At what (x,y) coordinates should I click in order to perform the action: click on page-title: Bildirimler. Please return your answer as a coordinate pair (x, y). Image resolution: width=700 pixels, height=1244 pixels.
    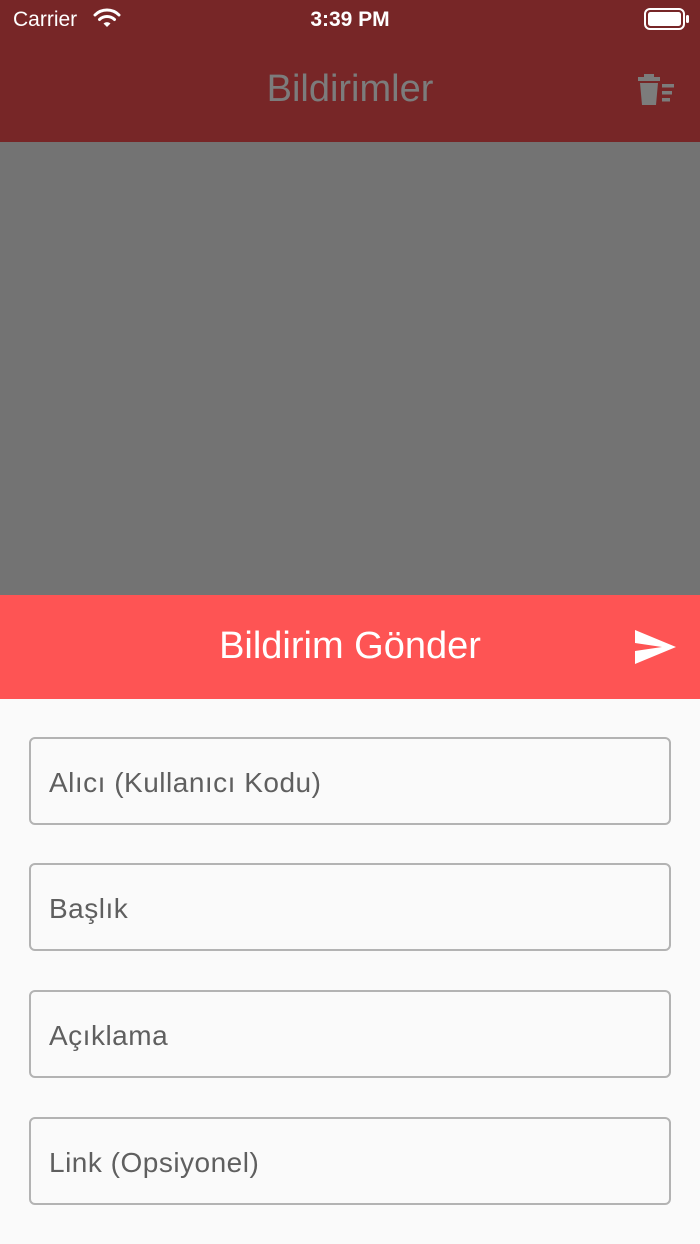
    Looking at the image, I should click on (350, 89).